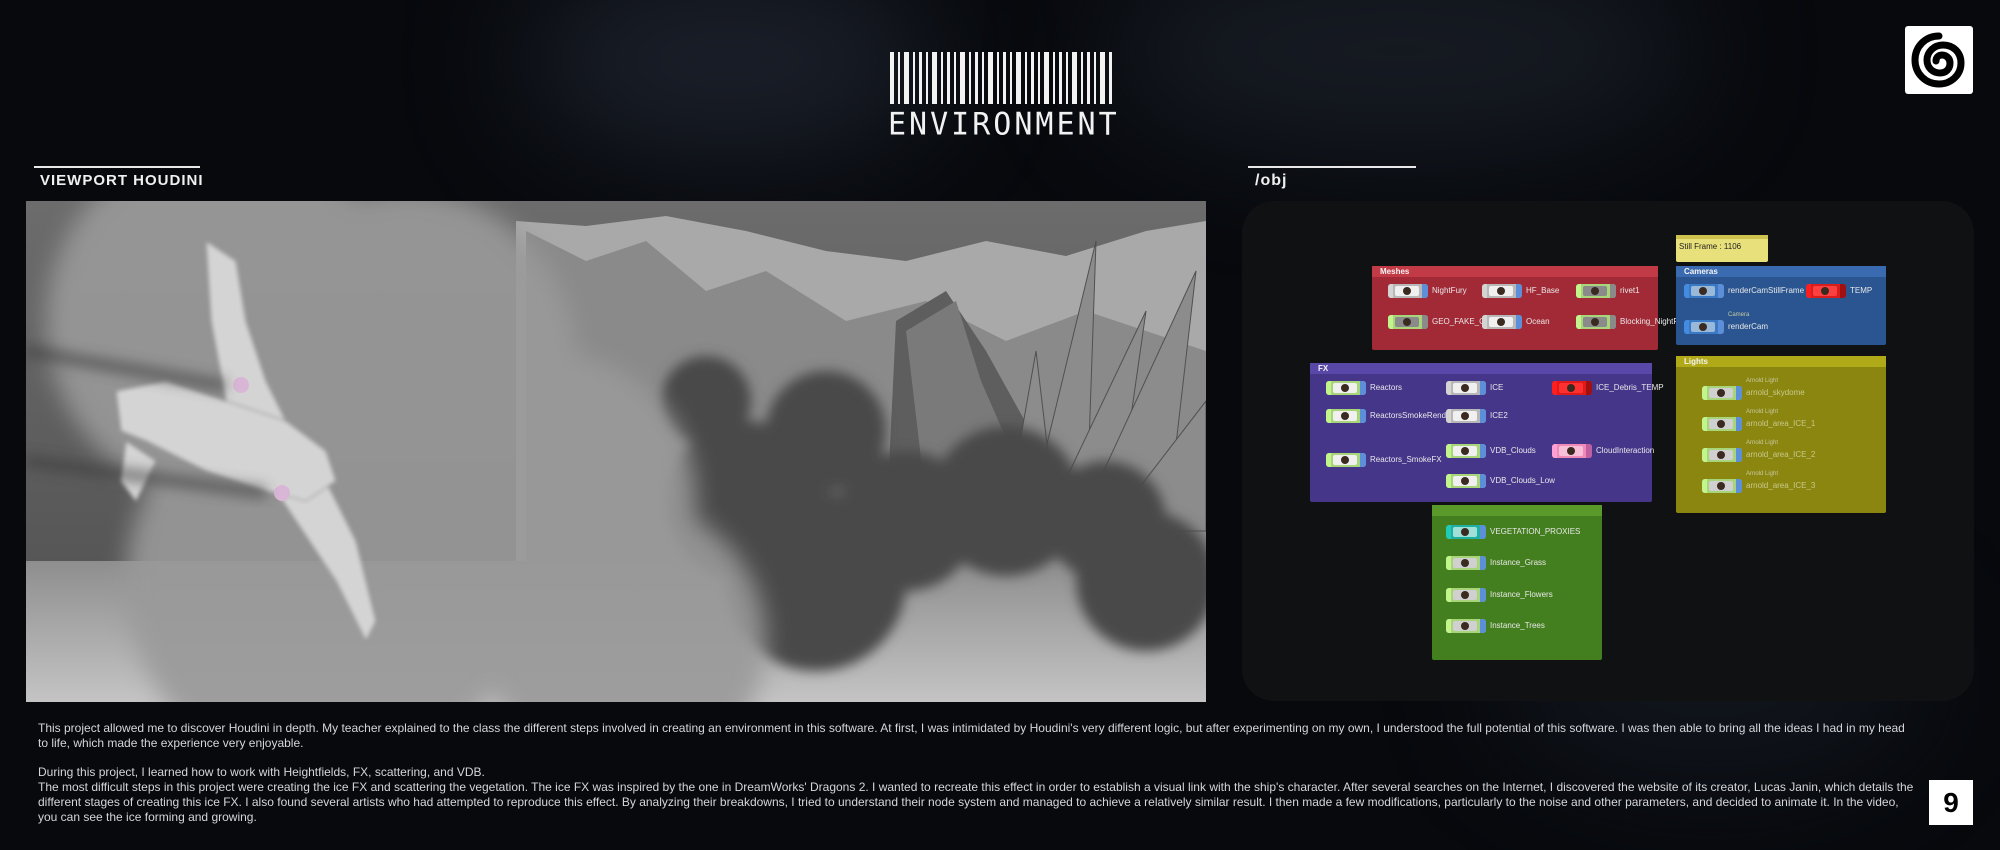  What do you see at coordinates (1517, 510) in the screenshot?
I see `box-title-vegetation` at bounding box center [1517, 510].